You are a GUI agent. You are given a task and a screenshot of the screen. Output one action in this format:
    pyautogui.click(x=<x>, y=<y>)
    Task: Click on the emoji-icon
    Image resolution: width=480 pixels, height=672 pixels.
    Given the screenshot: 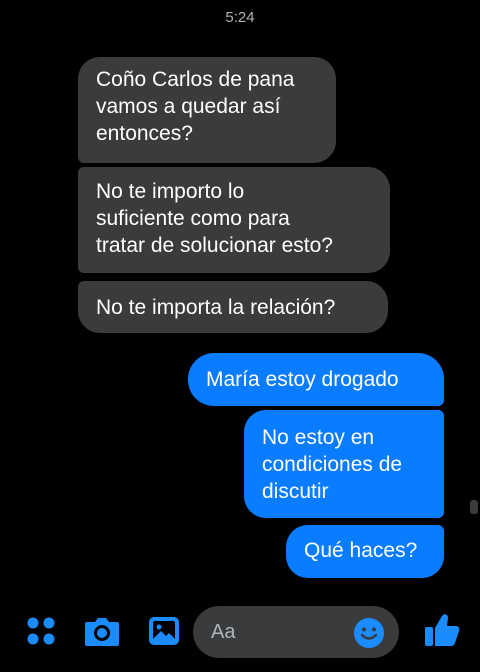 What is the action you would take?
    pyautogui.click(x=369, y=633)
    